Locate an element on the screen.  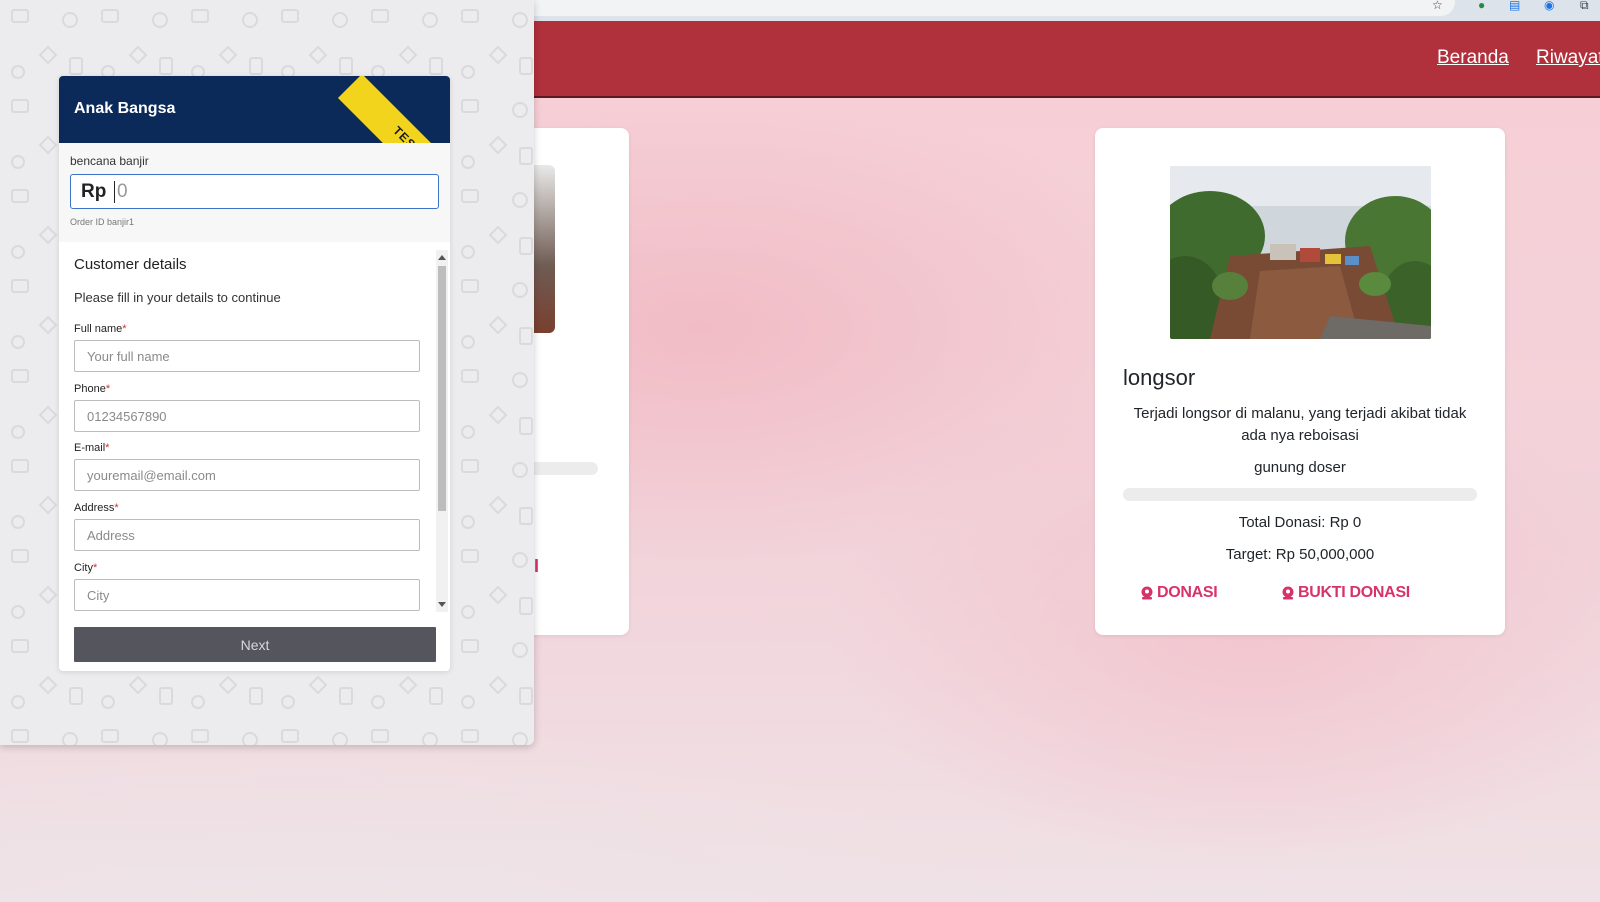
donate-button: DONASI is located at coordinates (1179, 593).